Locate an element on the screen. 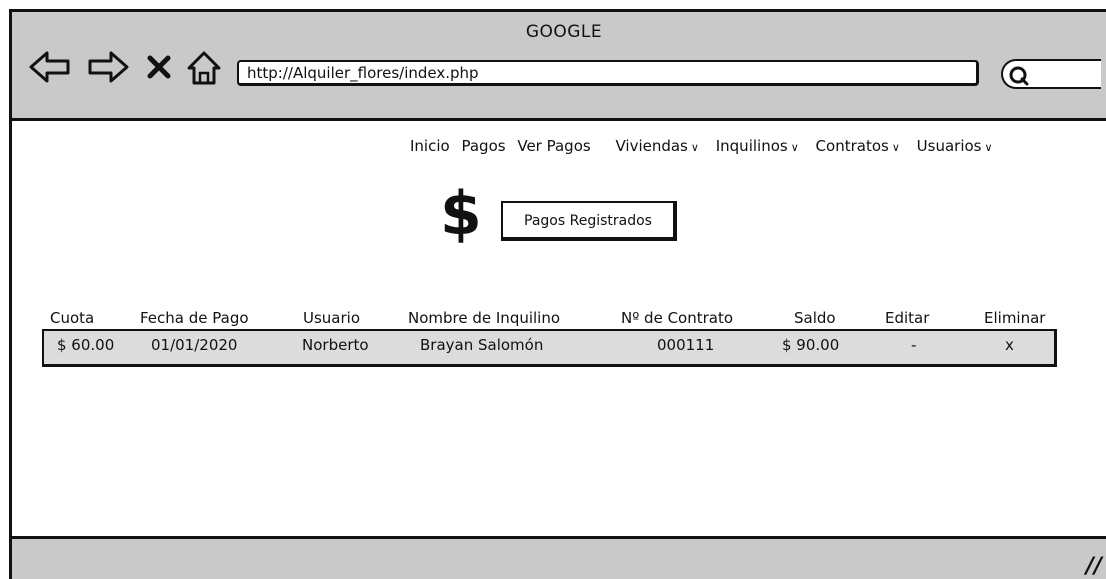  nav-item-inicio: Inicio is located at coordinates (430, 146).